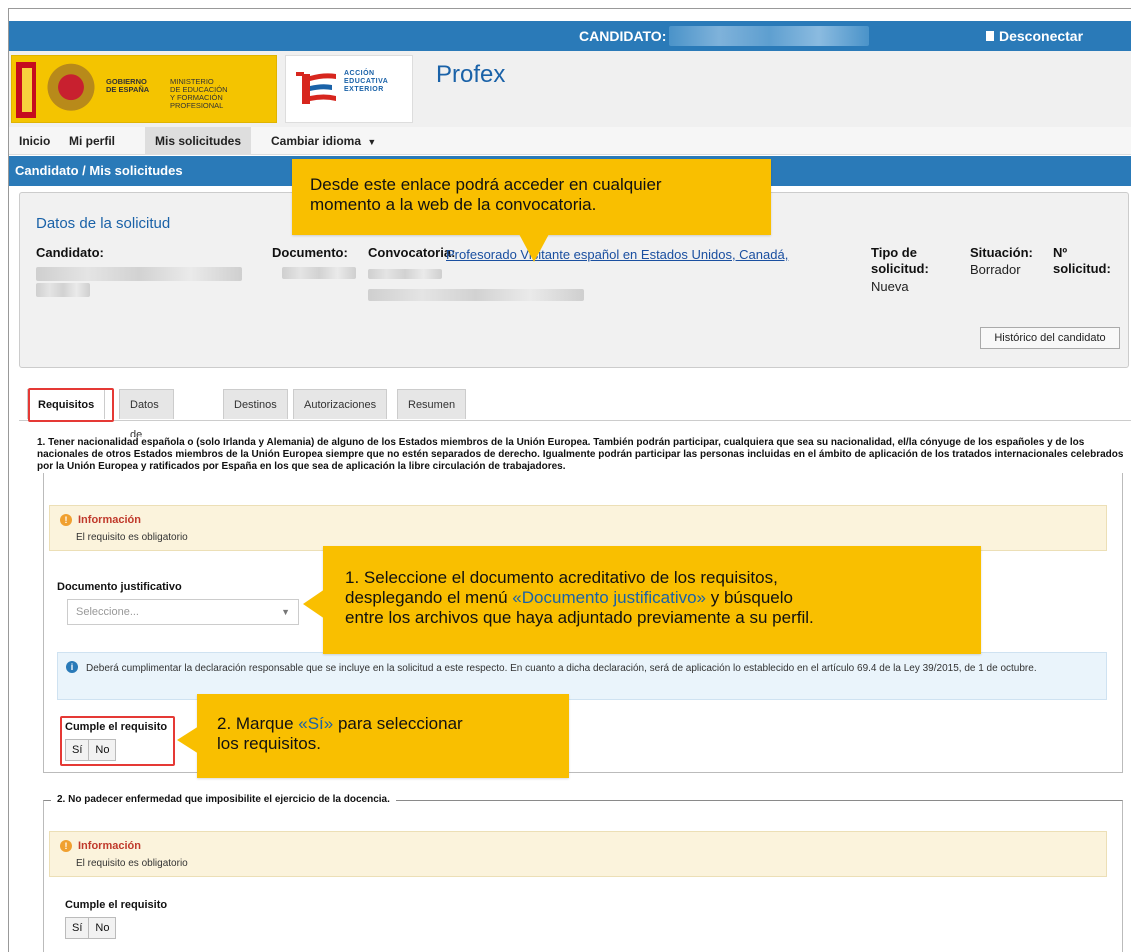 The image size is (1131, 952). What do you see at coordinates (890, 286) in the screenshot?
I see `tipo-value: Nueva` at bounding box center [890, 286].